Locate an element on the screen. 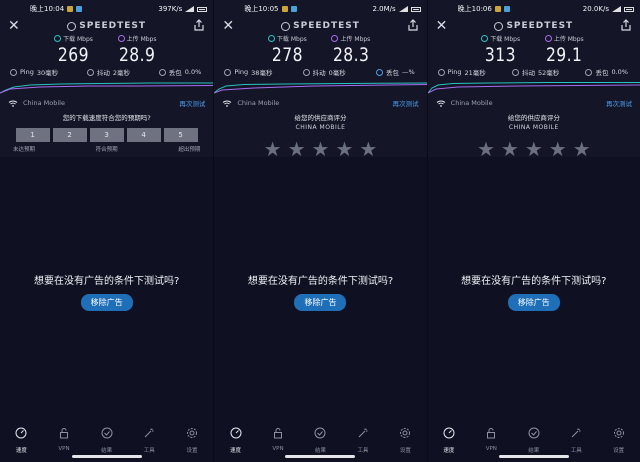  nav-label: VPN is located at coordinates (64, 449).